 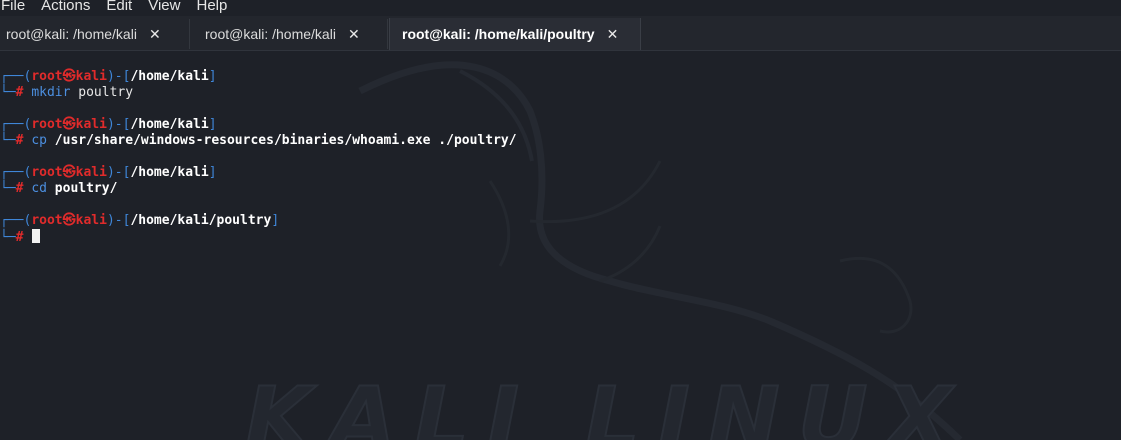 What do you see at coordinates (51, 92) in the screenshot?
I see `command-name: mkdir` at bounding box center [51, 92].